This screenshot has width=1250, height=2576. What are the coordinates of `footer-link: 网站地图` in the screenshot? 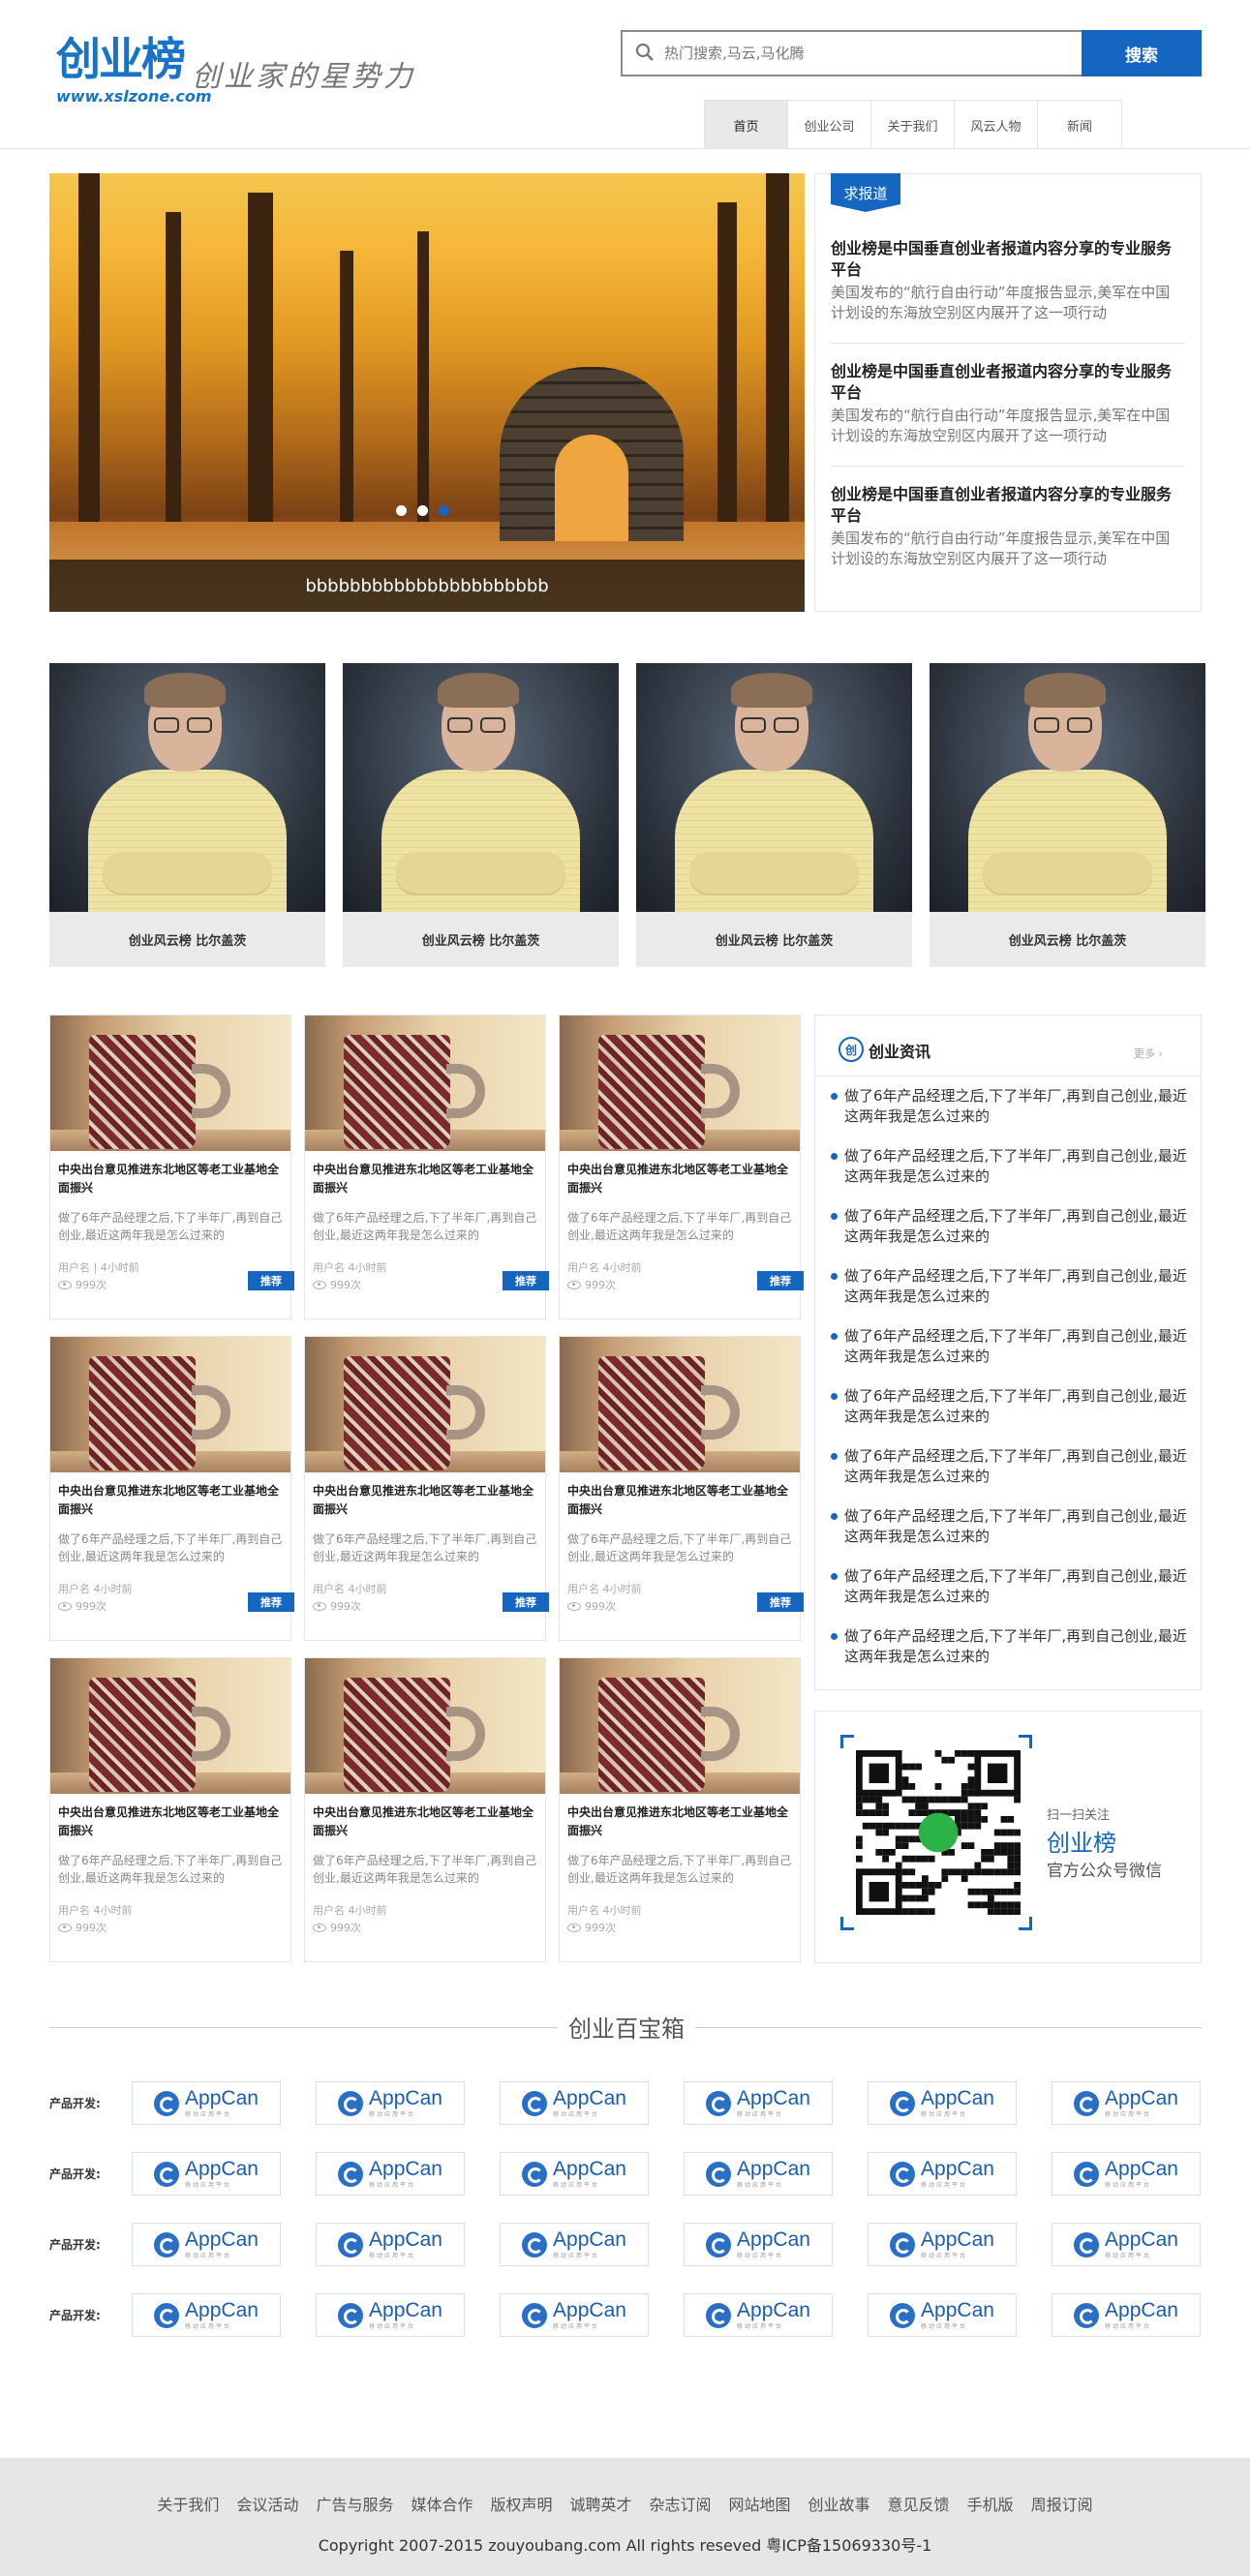 It's located at (760, 2503).